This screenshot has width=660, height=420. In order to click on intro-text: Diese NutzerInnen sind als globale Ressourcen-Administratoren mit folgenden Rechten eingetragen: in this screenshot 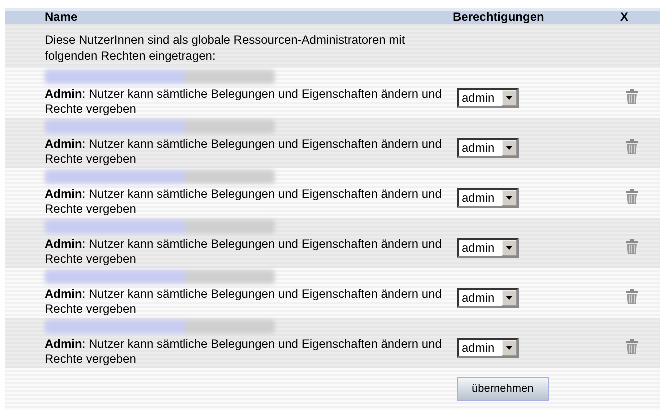, I will do `click(225, 48)`.